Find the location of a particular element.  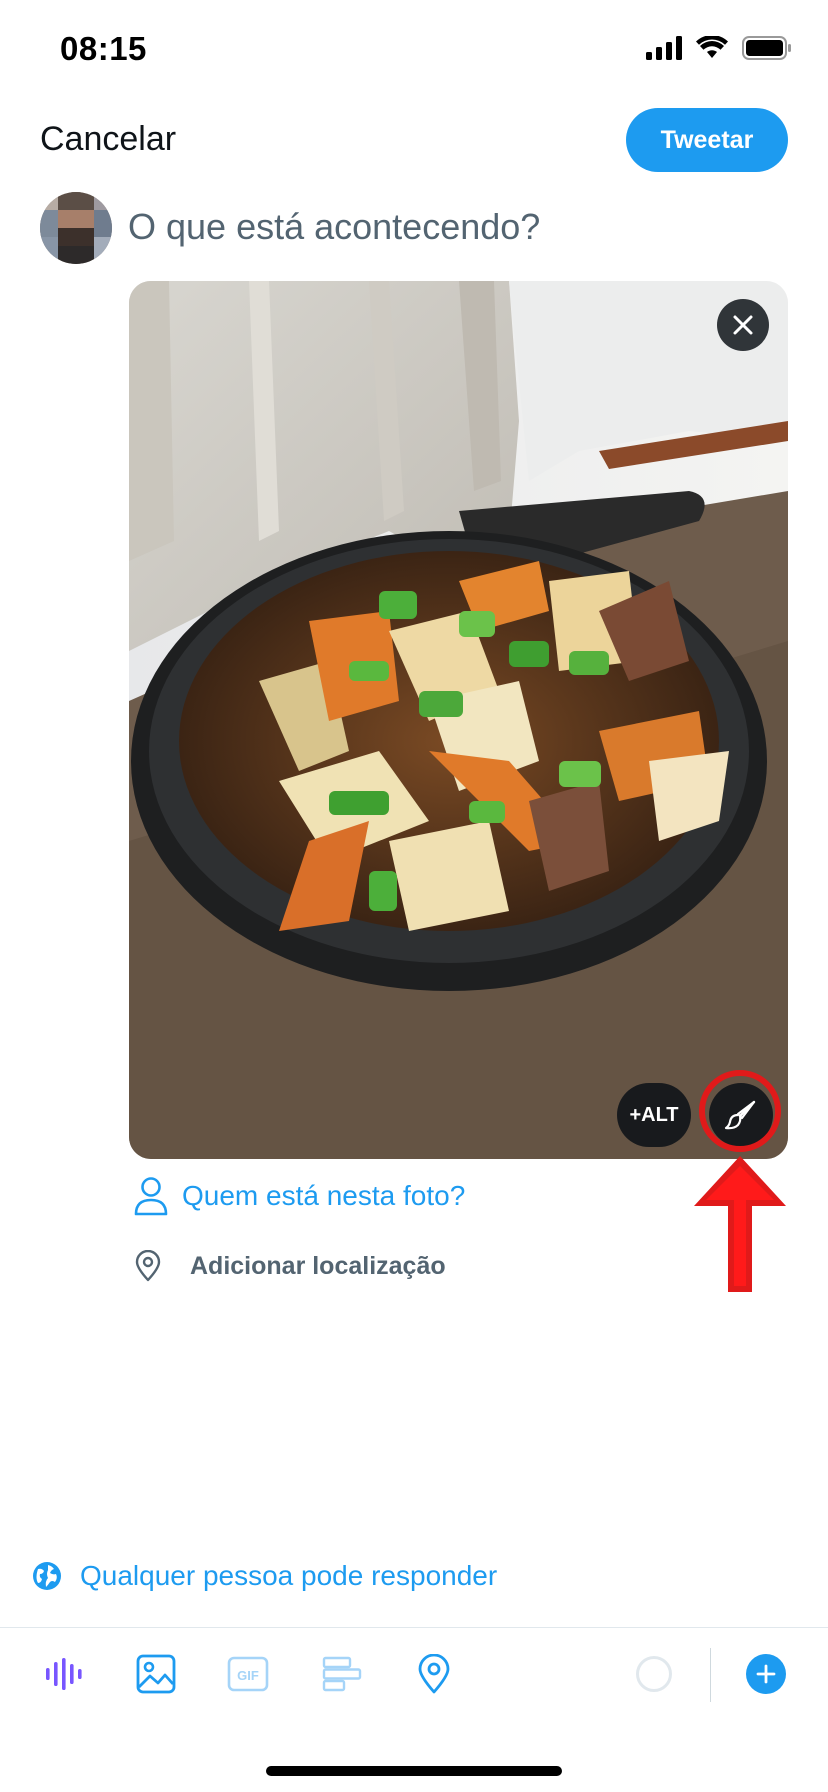

add-image-button is located at coordinates (156, 1674).